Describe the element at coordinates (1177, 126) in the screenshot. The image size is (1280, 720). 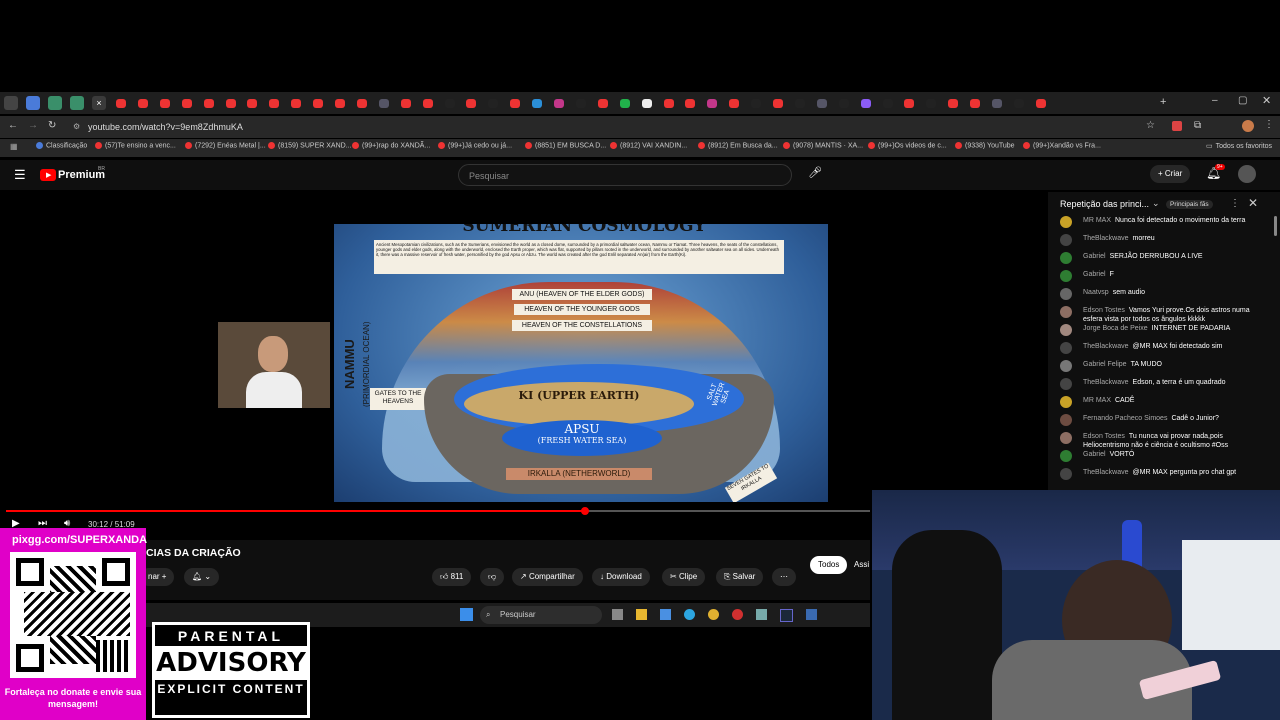
I see `extension-icon` at that location.